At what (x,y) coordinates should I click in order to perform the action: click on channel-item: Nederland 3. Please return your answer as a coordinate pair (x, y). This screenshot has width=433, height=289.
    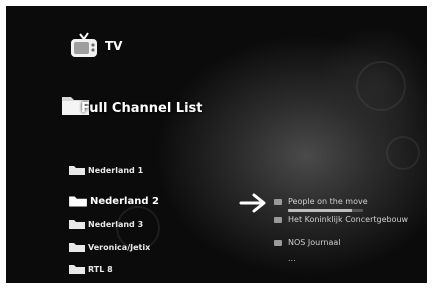
    Looking at the image, I should click on (105, 224).